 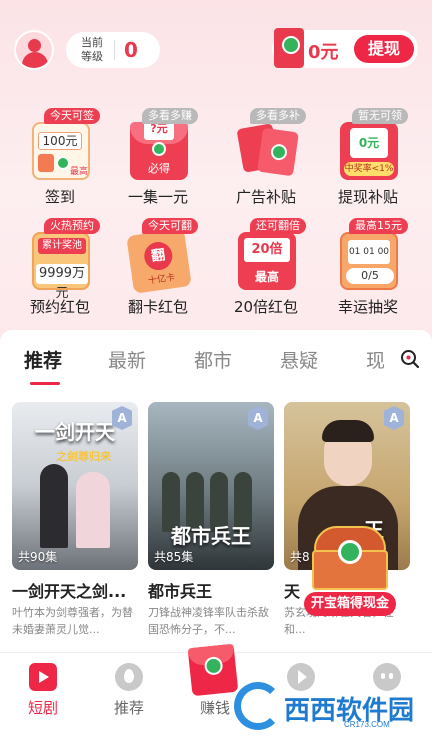 What do you see at coordinates (38, 557) in the screenshot?
I see `episode-count: 共90集` at bounding box center [38, 557].